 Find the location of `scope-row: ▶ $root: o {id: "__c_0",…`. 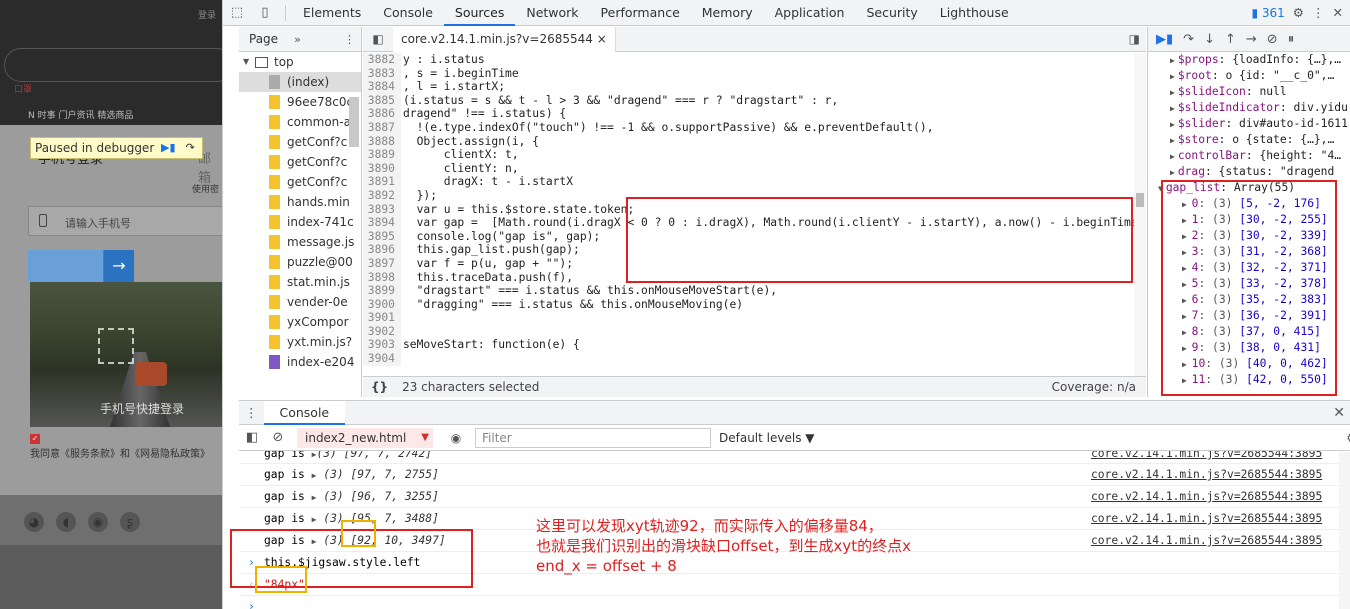

scope-row: ▶ $root: o {id: "__c_0",… is located at coordinates (1249, 76).